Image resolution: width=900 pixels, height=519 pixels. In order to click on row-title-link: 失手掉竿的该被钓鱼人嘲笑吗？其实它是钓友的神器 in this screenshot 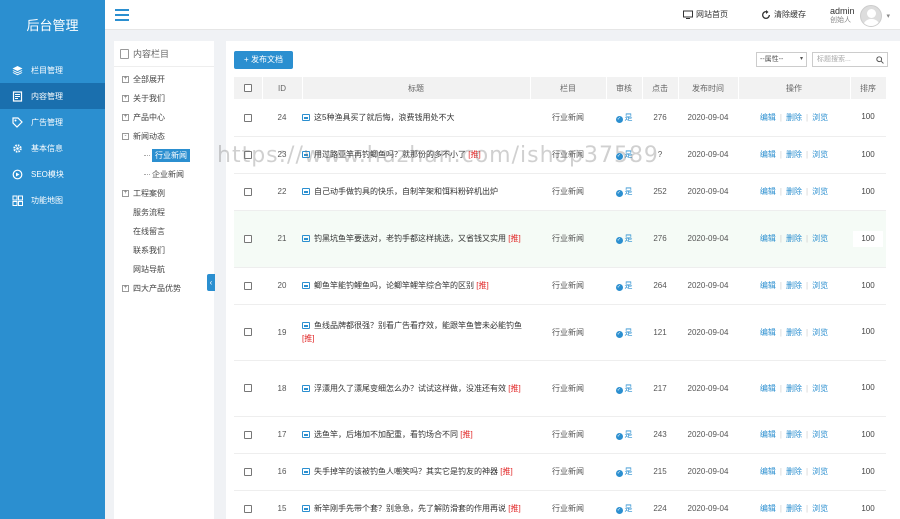, I will do `click(406, 471)`.